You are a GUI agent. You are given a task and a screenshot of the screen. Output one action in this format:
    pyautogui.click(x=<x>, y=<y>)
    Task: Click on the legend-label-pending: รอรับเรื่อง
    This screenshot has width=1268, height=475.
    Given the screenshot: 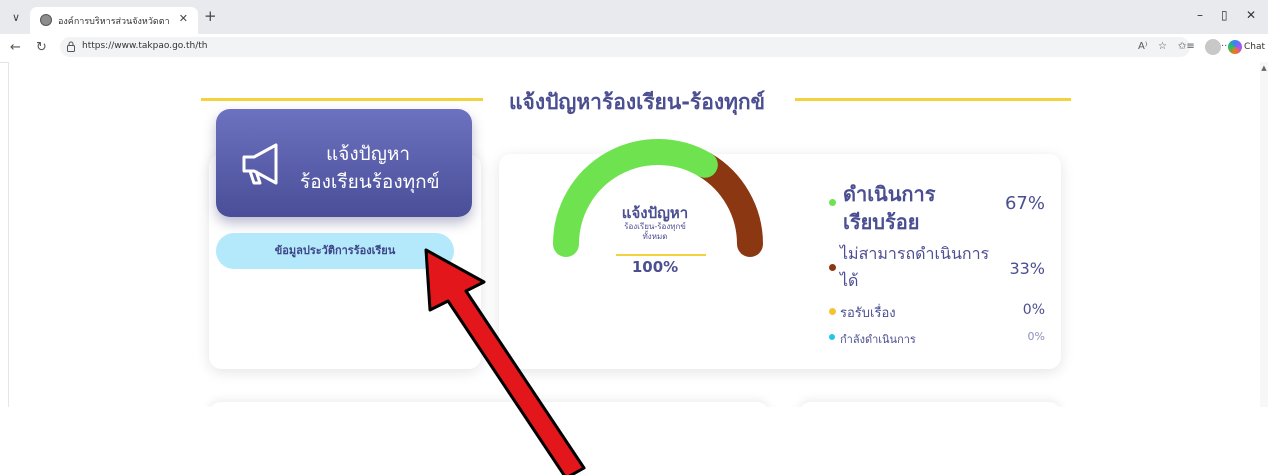 What is the action you would take?
    pyautogui.click(x=868, y=313)
    